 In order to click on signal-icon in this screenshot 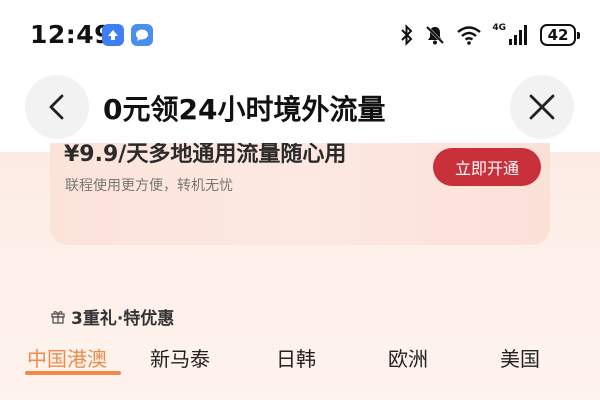, I will do `click(518, 35)`.